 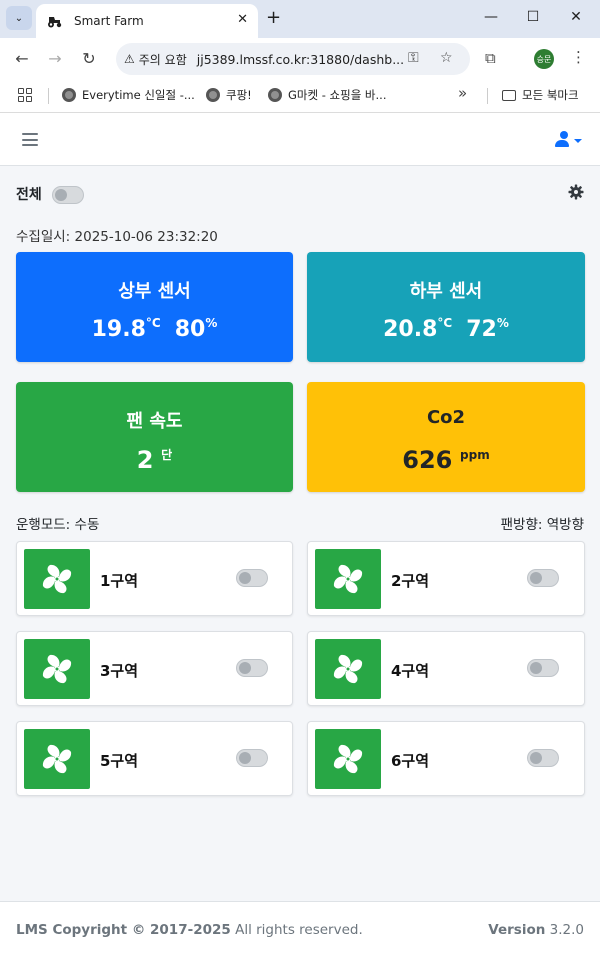 What do you see at coordinates (410, 581) in the screenshot?
I see `zone-name: 2구역` at bounding box center [410, 581].